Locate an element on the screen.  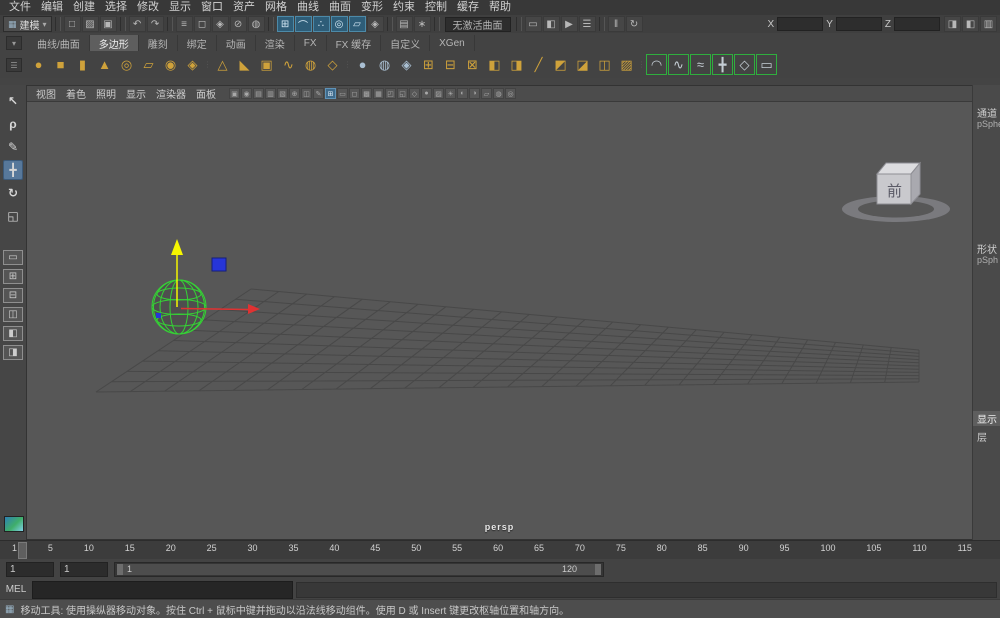
menu-set-selector: ▦ 建模 ▾ is located at coordinates (27, 24).